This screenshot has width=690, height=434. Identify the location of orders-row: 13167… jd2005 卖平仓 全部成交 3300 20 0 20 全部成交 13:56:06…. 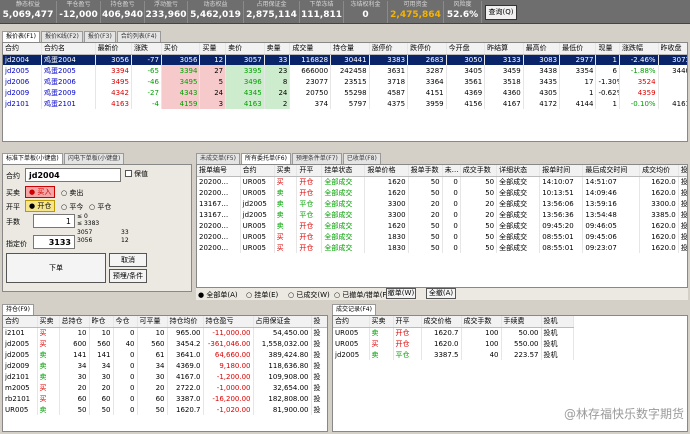
(442, 203).